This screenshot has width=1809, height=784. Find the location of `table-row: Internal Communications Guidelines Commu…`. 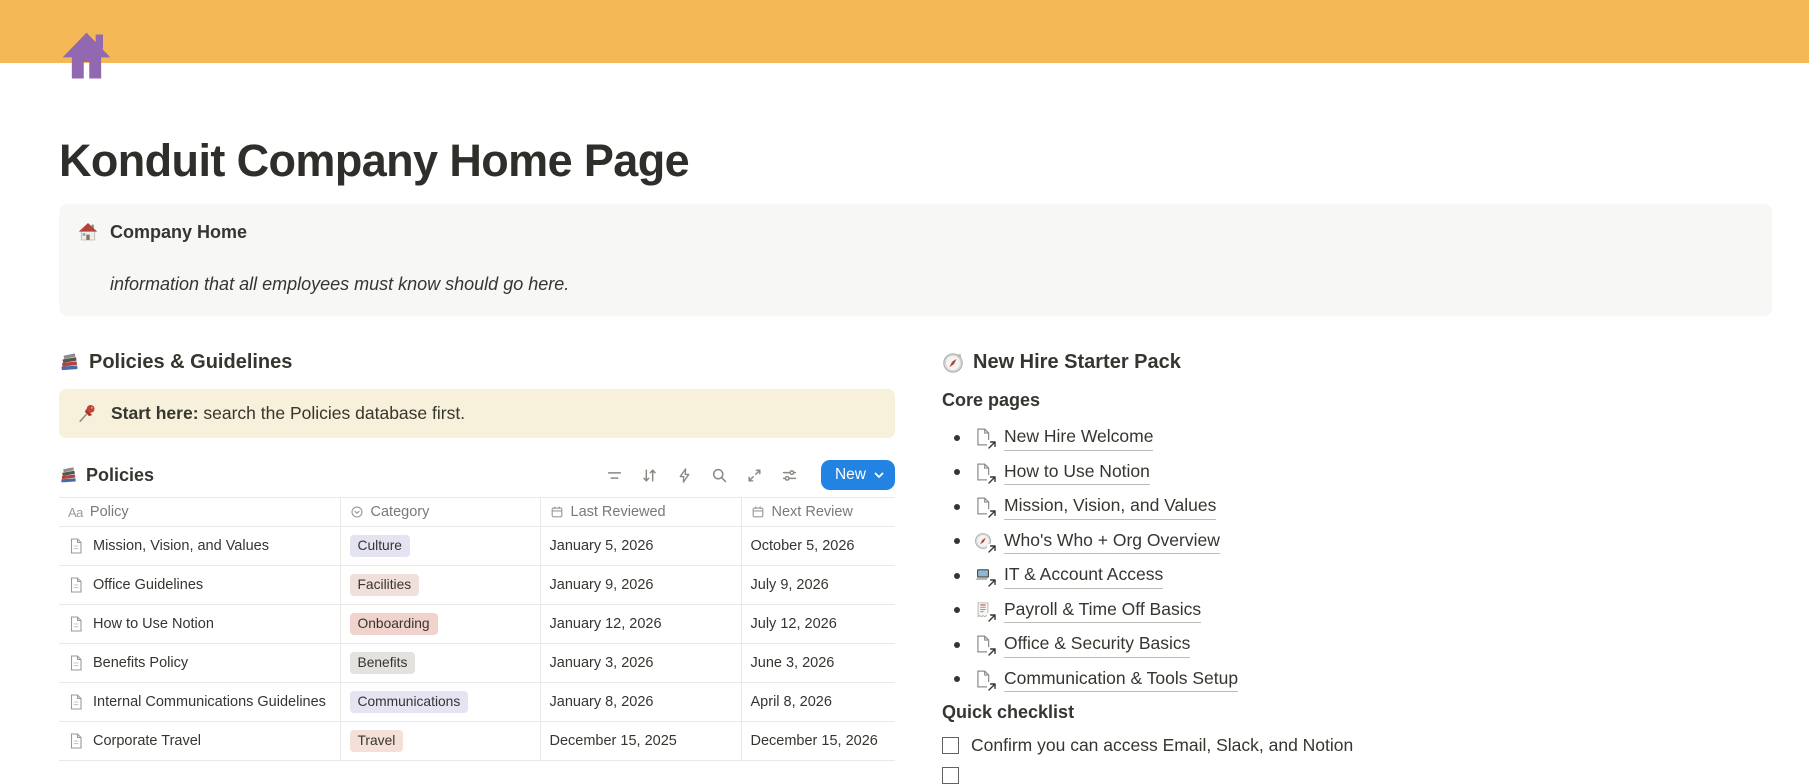

table-row: Internal Communications Guidelines Commu… is located at coordinates (477, 702).